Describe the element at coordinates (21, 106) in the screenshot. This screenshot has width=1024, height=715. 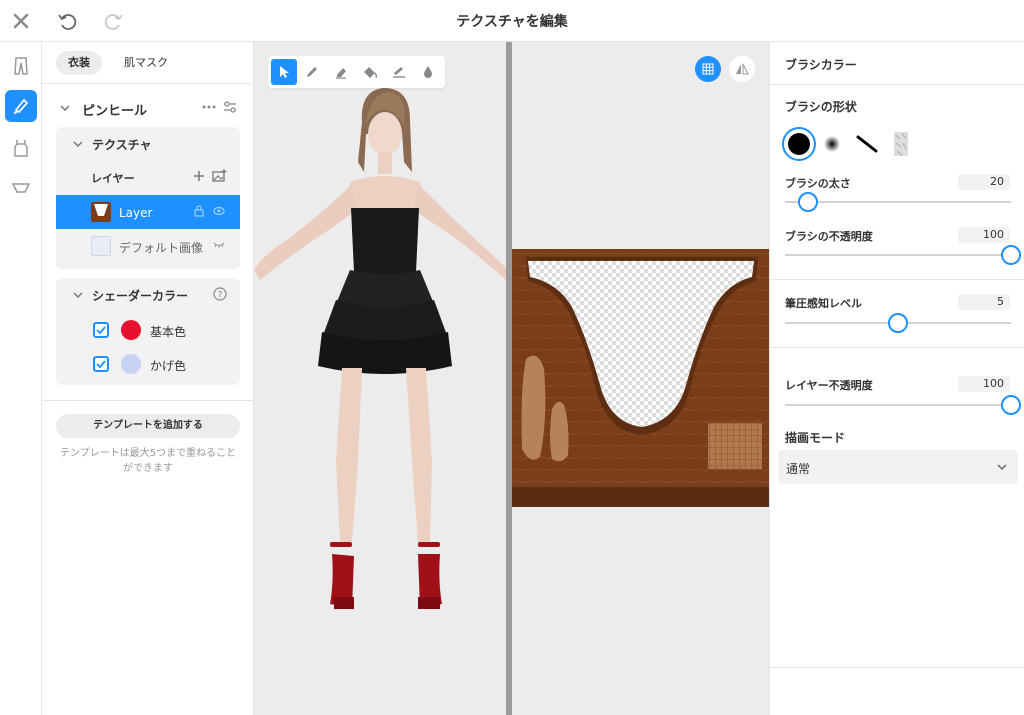
I see `brush-icon` at that location.